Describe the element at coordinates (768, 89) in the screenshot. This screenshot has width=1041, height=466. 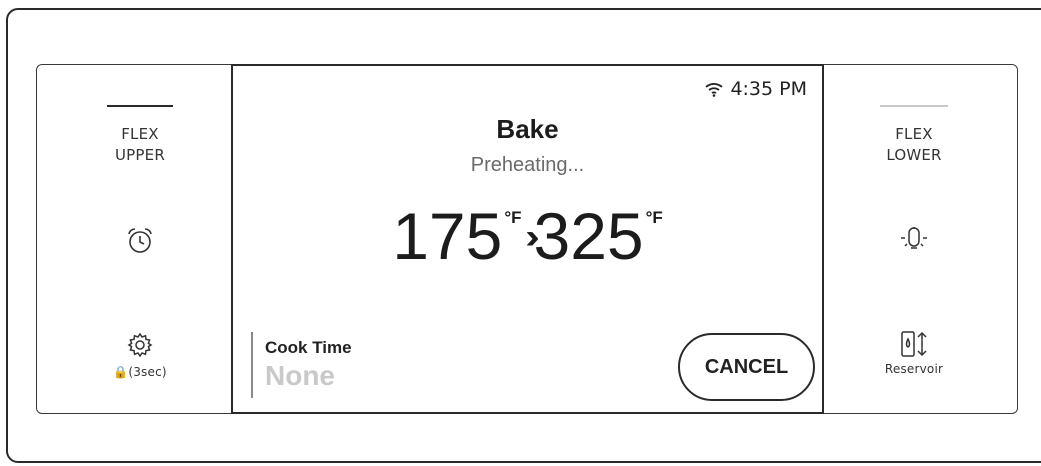
I see `clock-time: 4:35 PM` at that location.